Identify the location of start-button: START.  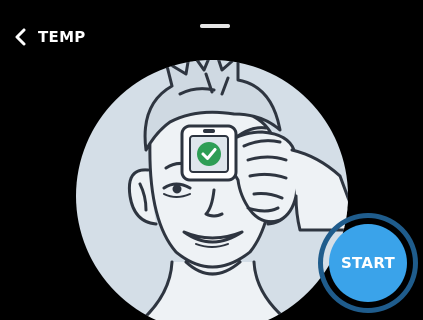
(368, 263).